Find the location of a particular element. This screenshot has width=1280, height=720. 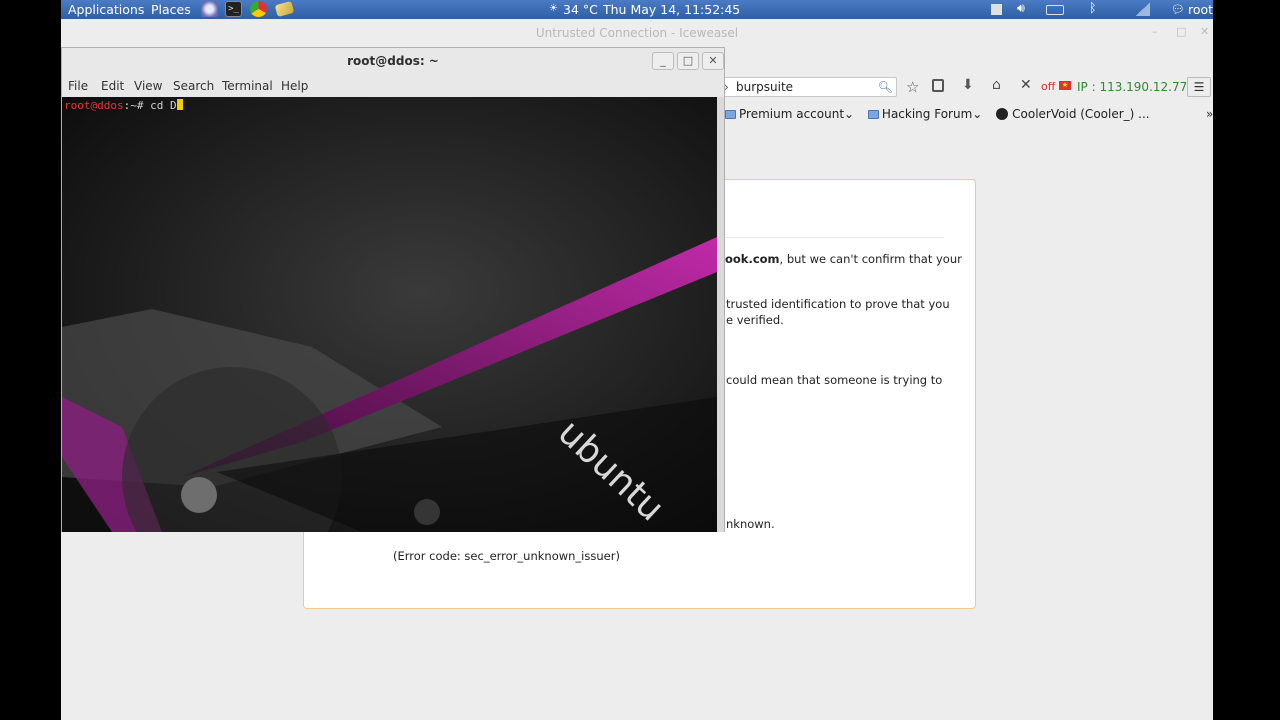

signal-icon is located at coordinates (1143, 9).